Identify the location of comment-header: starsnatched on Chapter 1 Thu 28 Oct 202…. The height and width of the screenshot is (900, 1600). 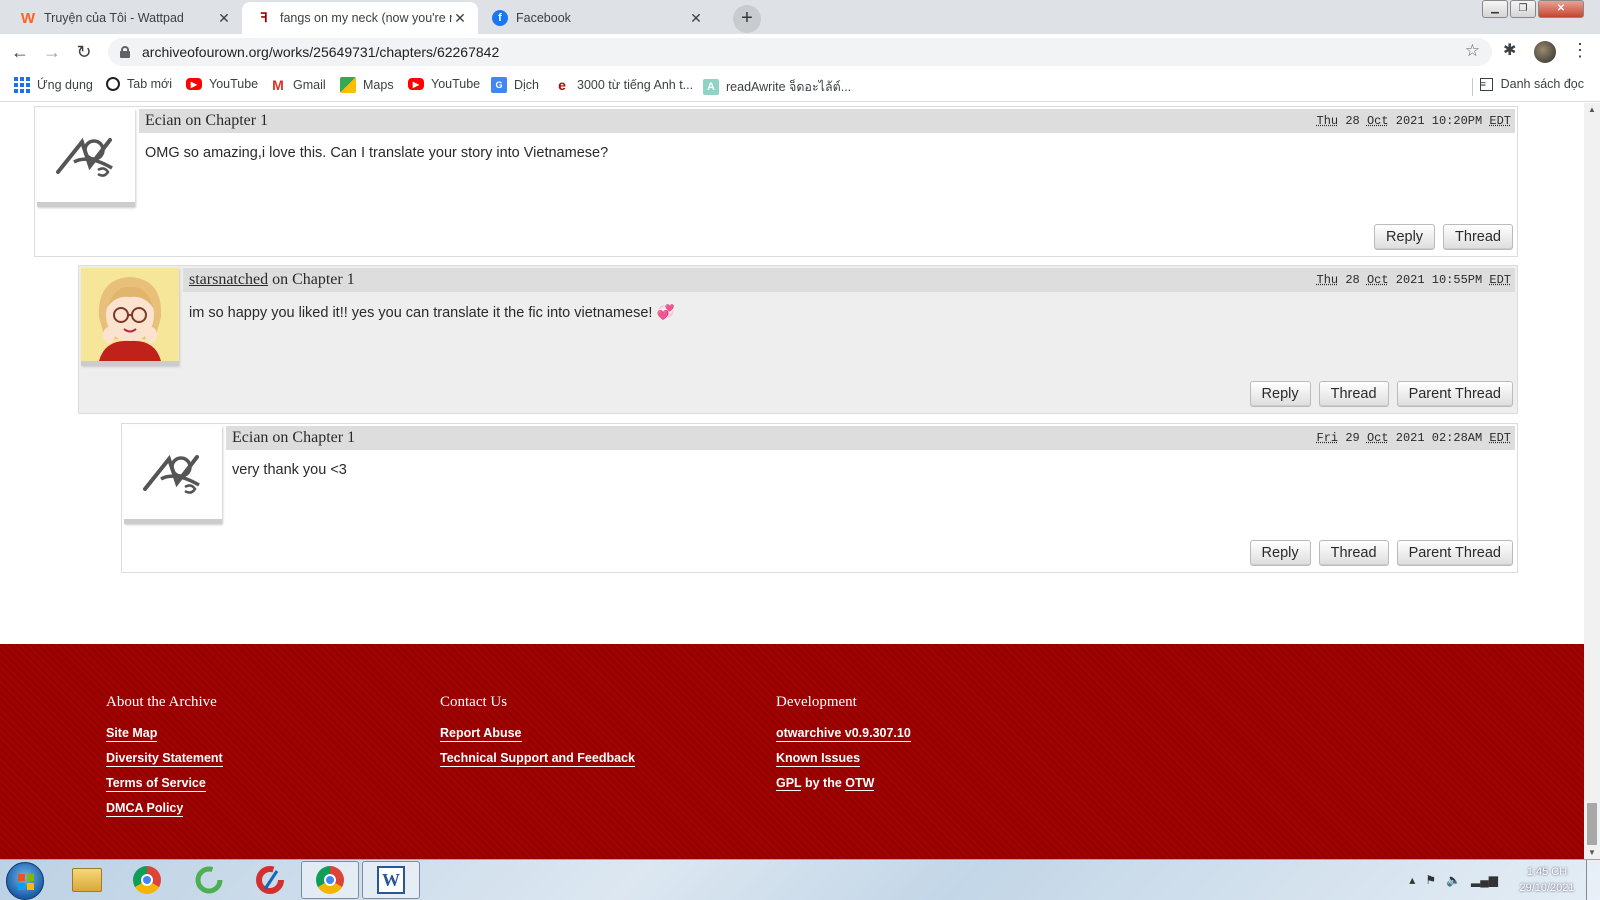
(849, 280).